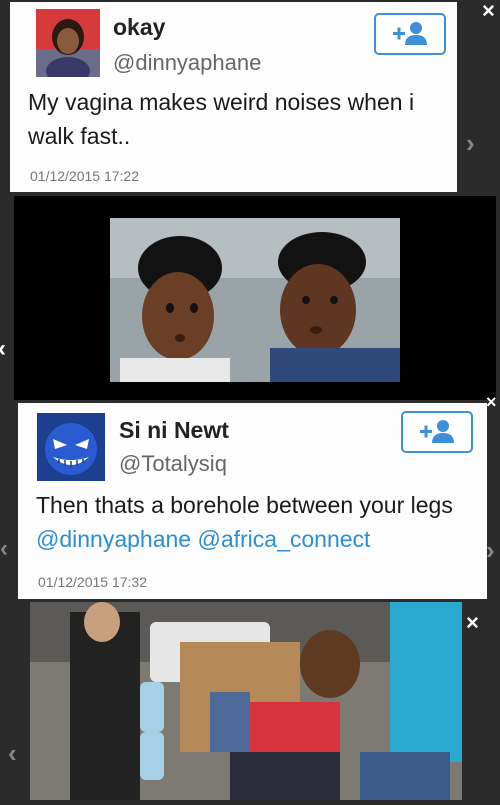 Image resolution: width=500 pixels, height=805 pixels. Describe the element at coordinates (283, 539) in the screenshot. I see `mention-link: @africa_connect` at that location.